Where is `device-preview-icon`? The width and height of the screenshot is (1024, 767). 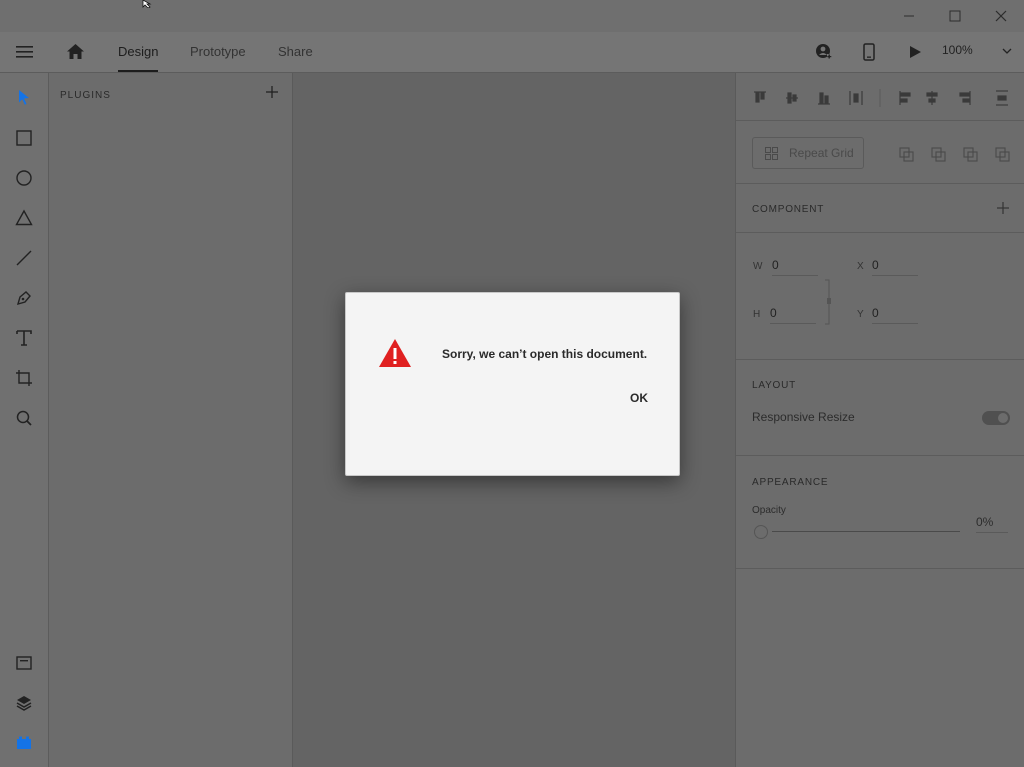
device-preview-icon is located at coordinates (869, 52).